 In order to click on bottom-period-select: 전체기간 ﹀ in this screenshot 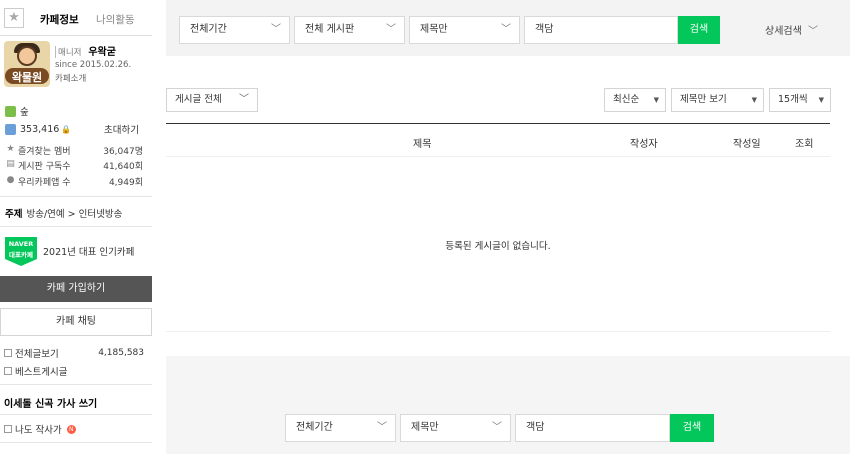, I will do `click(340, 428)`.